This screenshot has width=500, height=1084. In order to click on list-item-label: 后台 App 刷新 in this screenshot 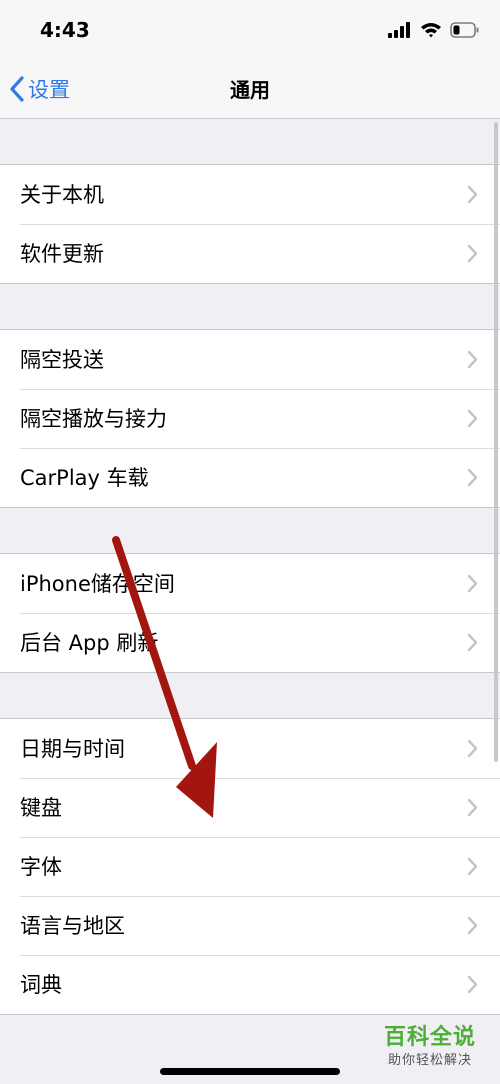, I will do `click(89, 643)`.